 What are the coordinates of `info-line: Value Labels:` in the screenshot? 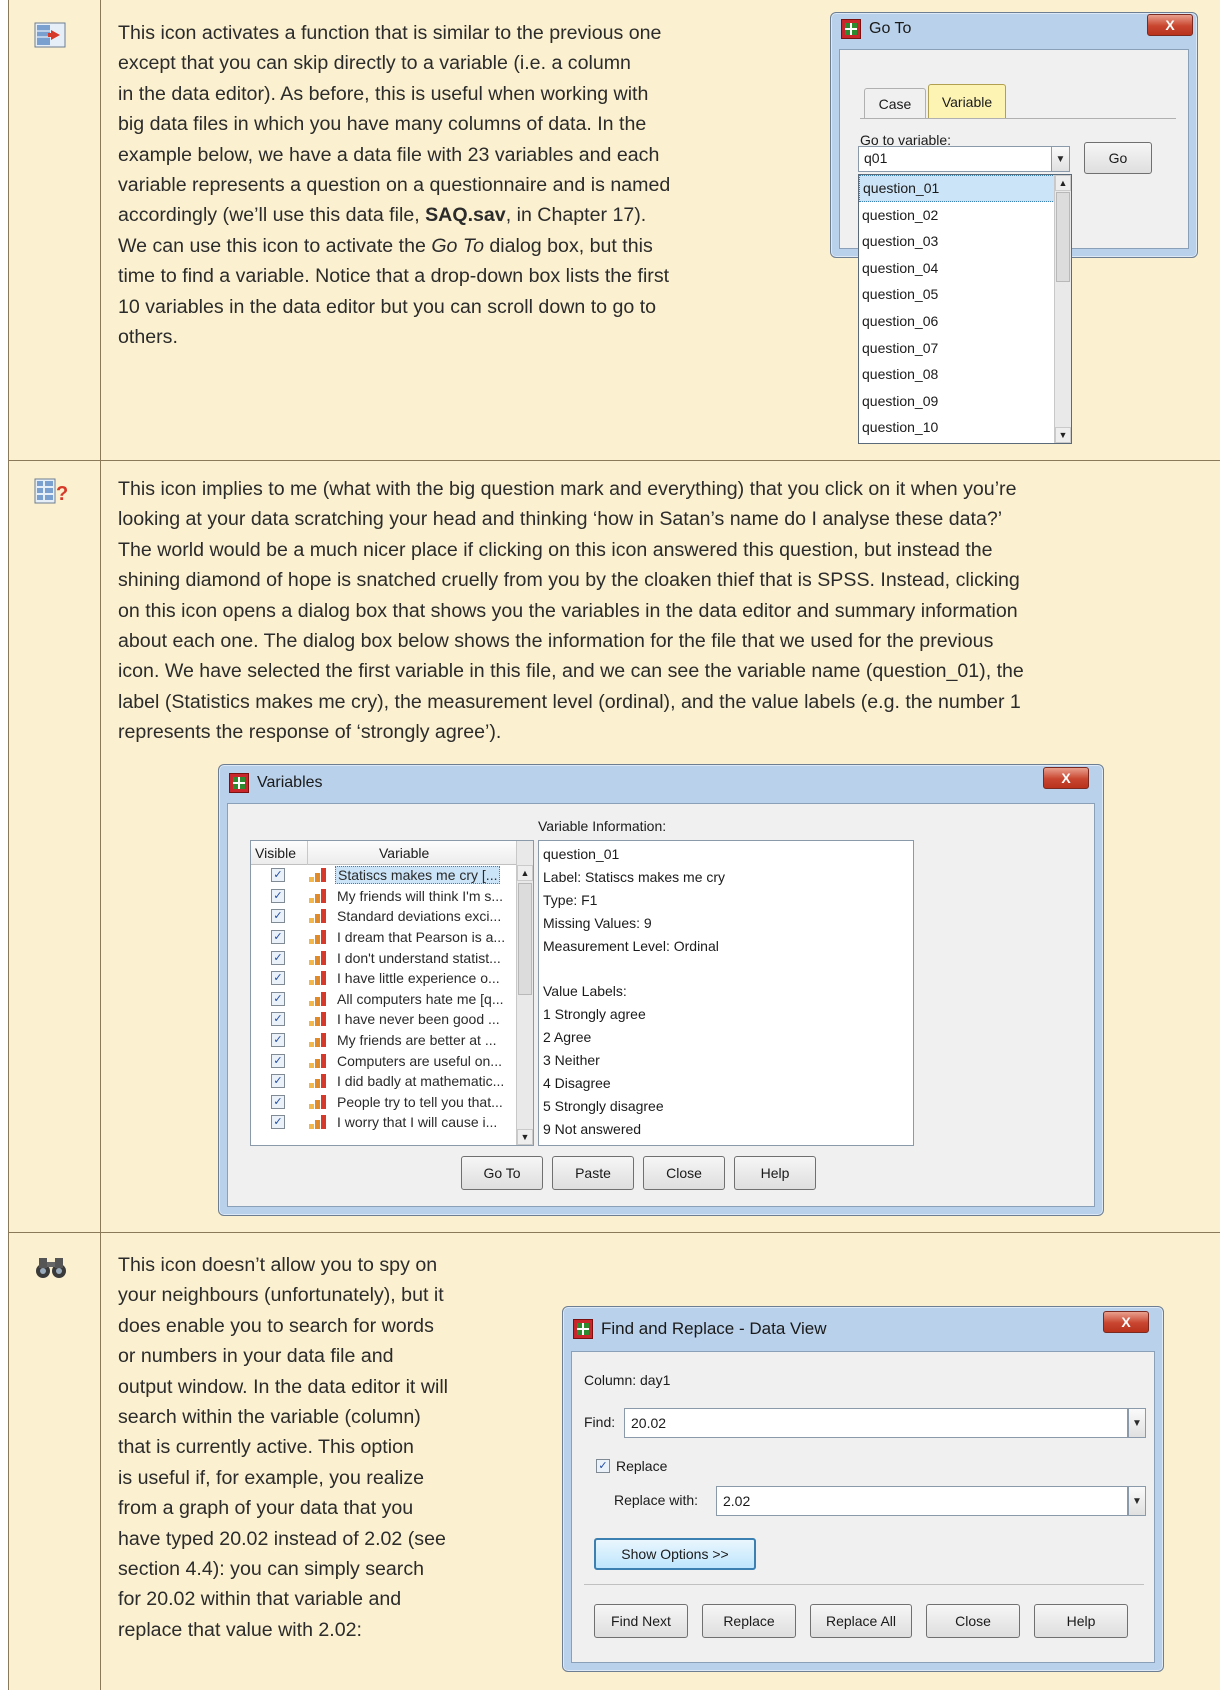 It's located at (585, 991).